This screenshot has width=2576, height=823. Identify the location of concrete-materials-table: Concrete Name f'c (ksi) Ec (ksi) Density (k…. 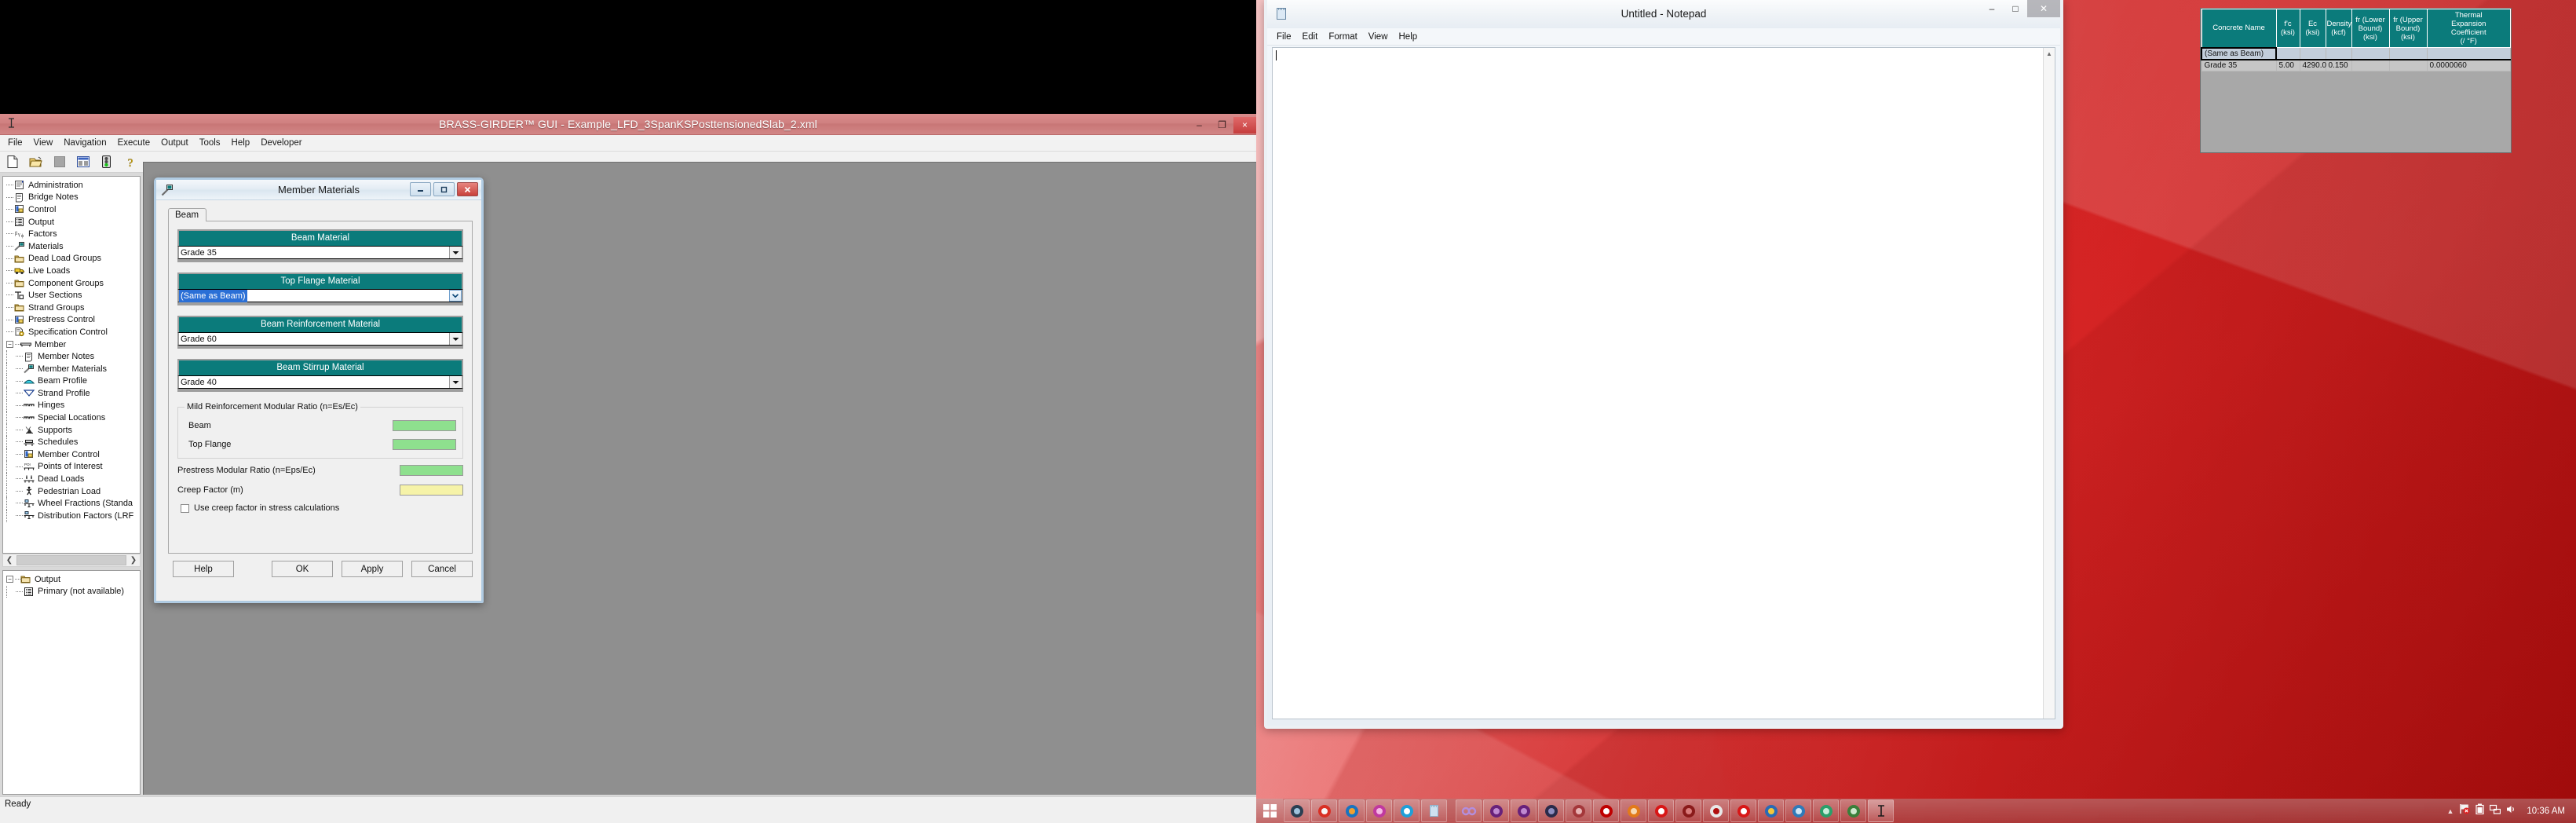
(2356, 80).